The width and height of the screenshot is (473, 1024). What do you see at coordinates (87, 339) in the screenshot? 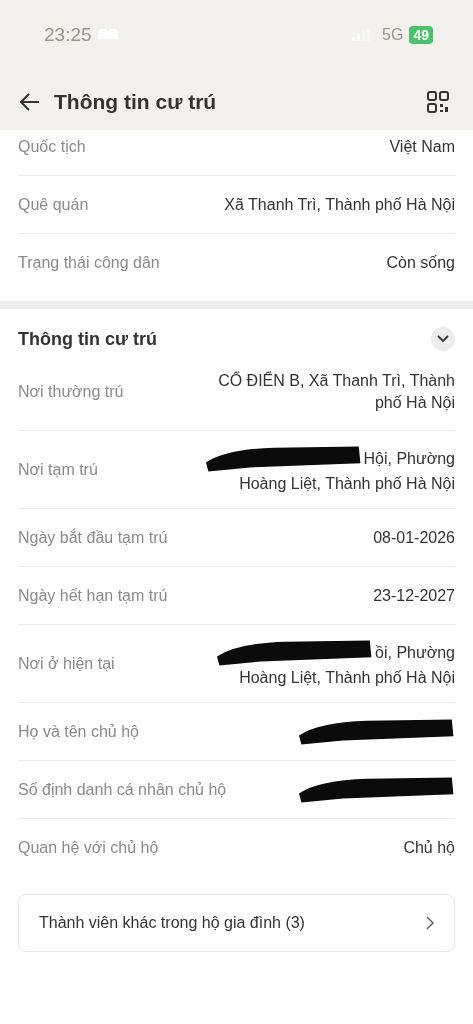
I see `section-title: Thông tin cư trú` at bounding box center [87, 339].